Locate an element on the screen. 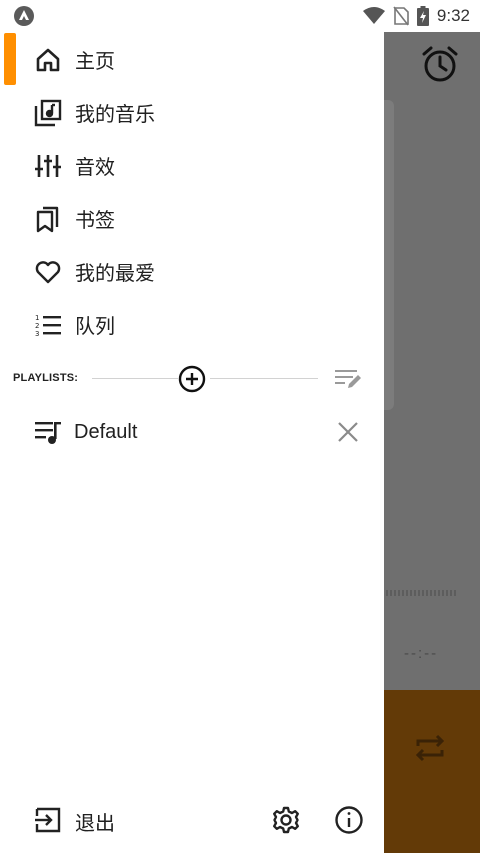 This screenshot has width=480, height=853. queue-list-icon: 123 is located at coordinates (48, 325).